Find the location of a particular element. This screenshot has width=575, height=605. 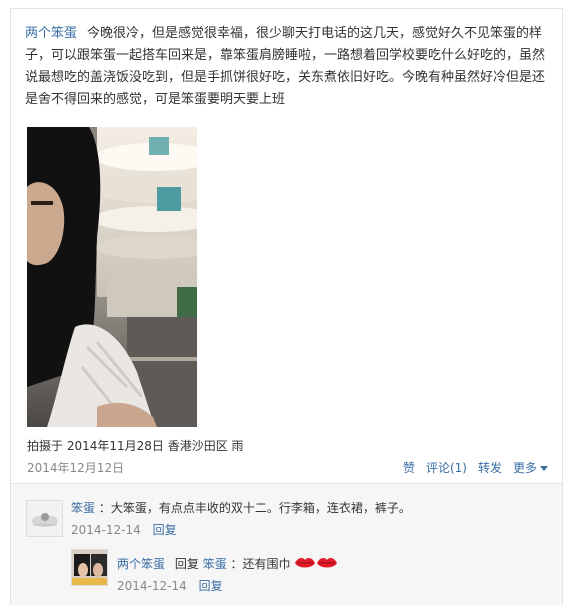

selfie-mall-image is located at coordinates (112, 277).